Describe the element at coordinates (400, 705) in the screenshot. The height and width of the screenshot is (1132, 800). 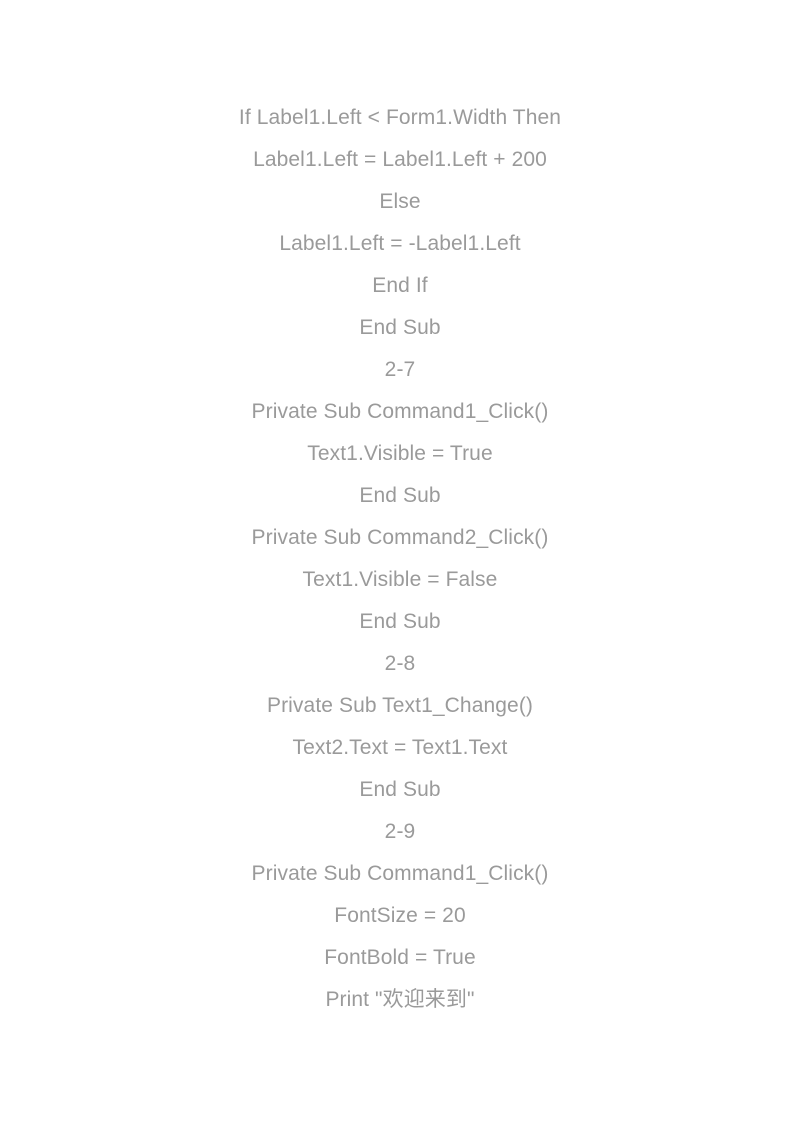
I see `code-line: Private Sub Text1_Change()` at that location.